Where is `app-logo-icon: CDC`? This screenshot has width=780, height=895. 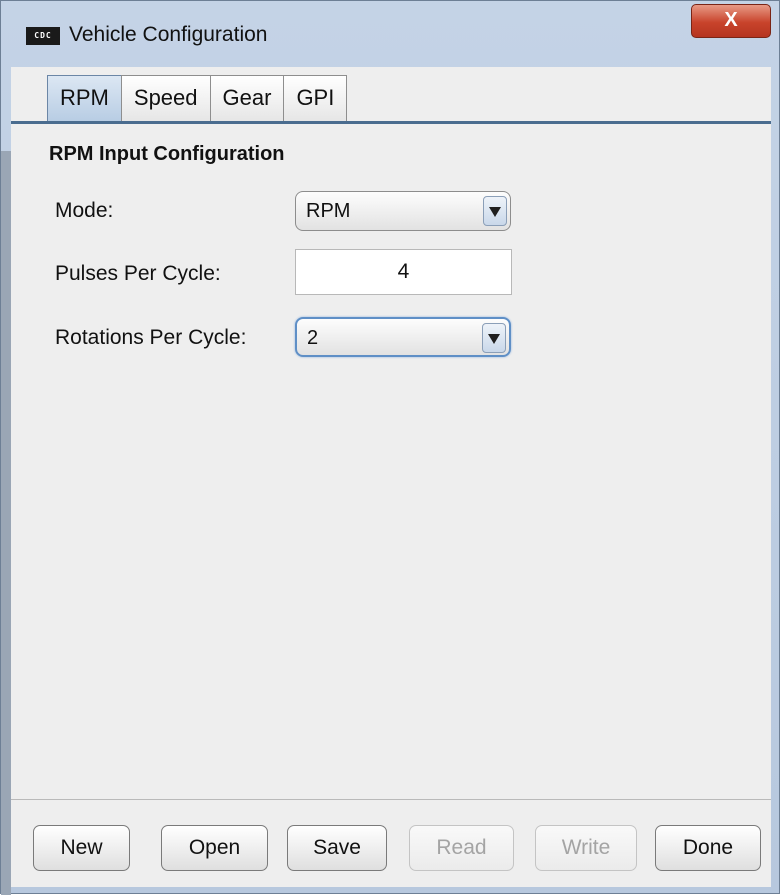 app-logo-icon: CDC is located at coordinates (43, 36).